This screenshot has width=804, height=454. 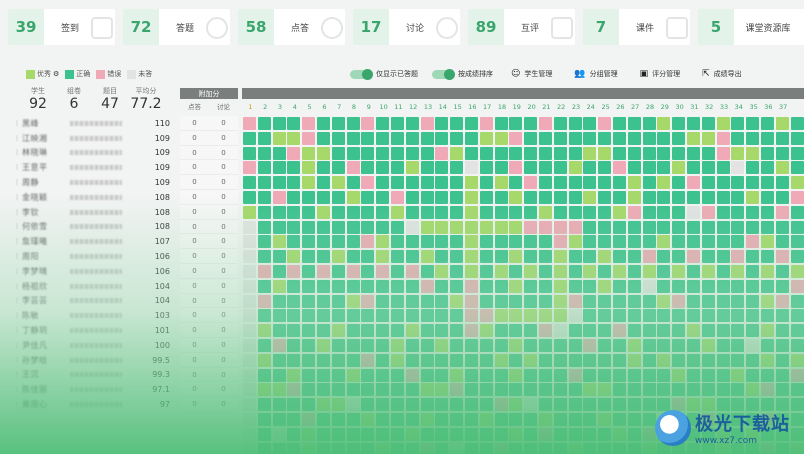 I want to click on question-number: 10, so click(x=383, y=107).